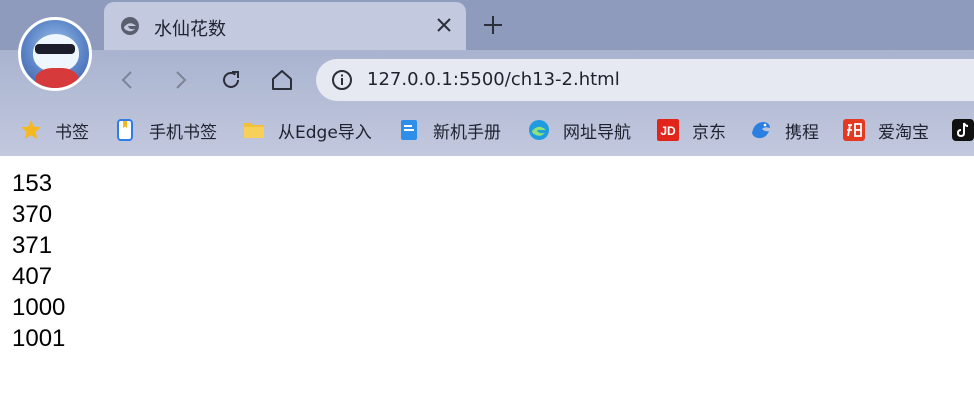 Image resolution: width=974 pixels, height=416 pixels. Describe the element at coordinates (38, 261) in the screenshot. I see `page-content: 153 370 371 407 1000 1001` at that location.